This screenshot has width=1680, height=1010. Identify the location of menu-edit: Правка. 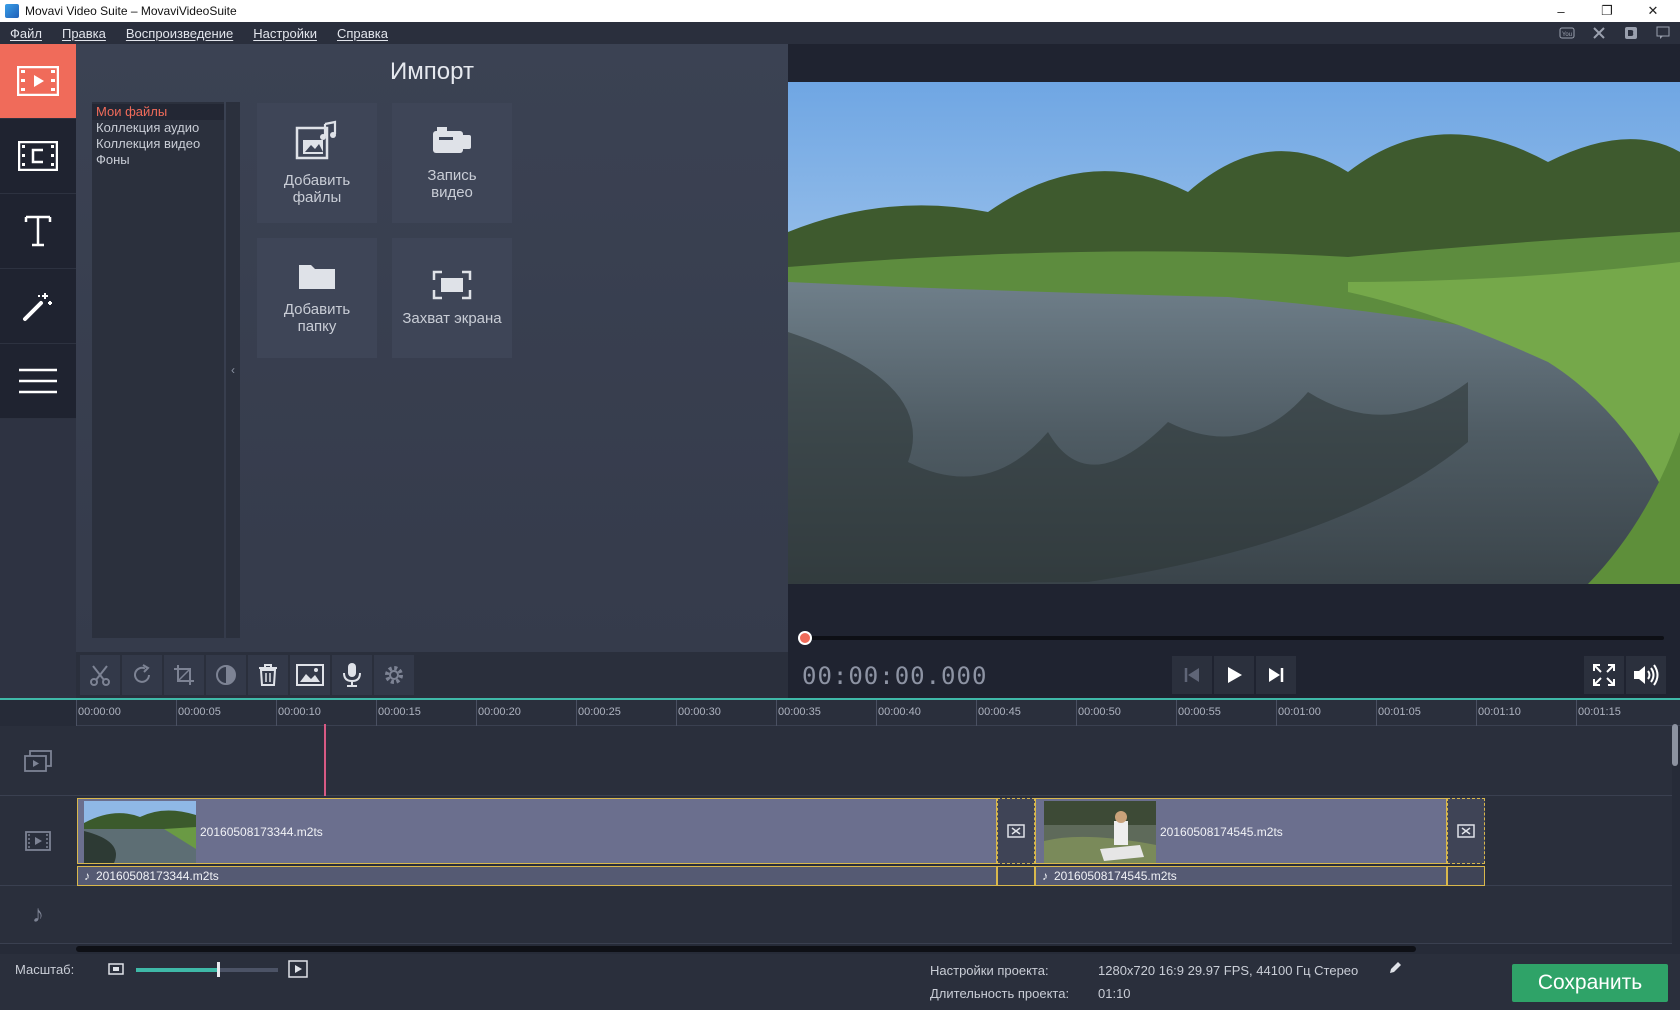
(84, 33).